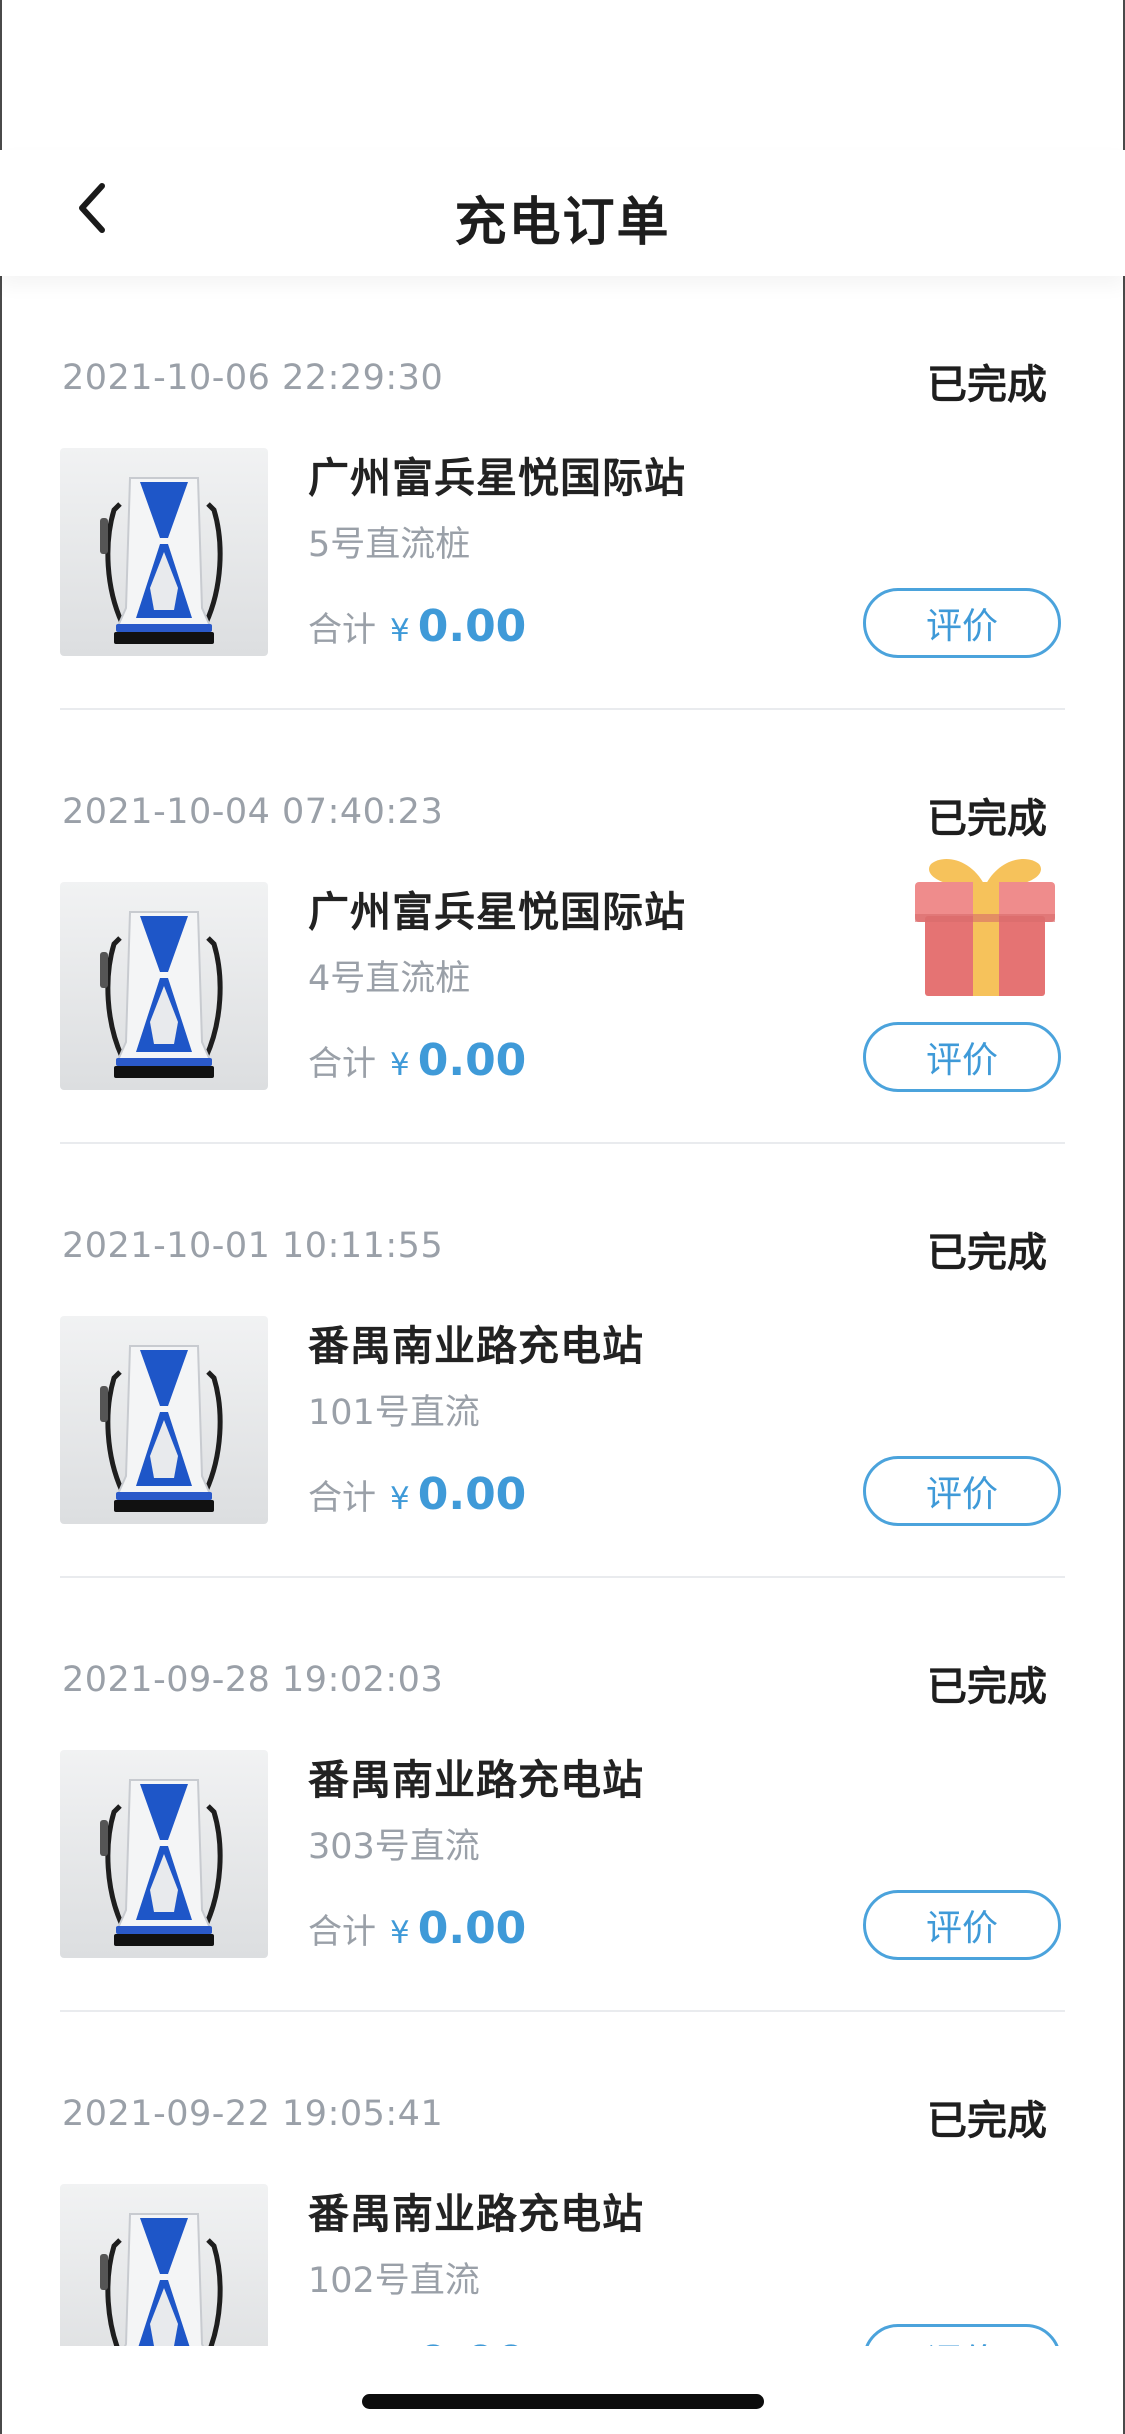 This screenshot has width=1125, height=2434. What do you see at coordinates (563, 2401) in the screenshot?
I see `home-indicator` at bounding box center [563, 2401].